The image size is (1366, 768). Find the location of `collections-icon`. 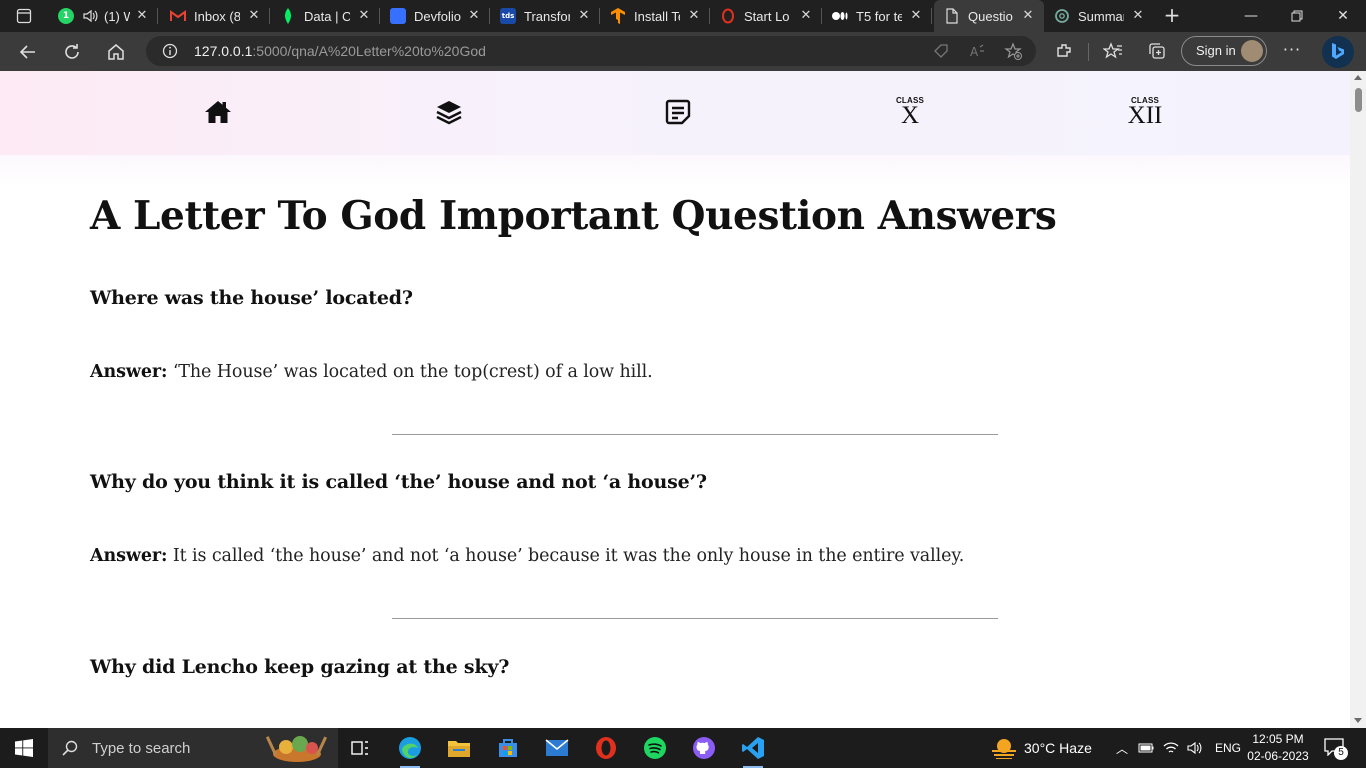

collections-icon is located at coordinates (1157, 51).